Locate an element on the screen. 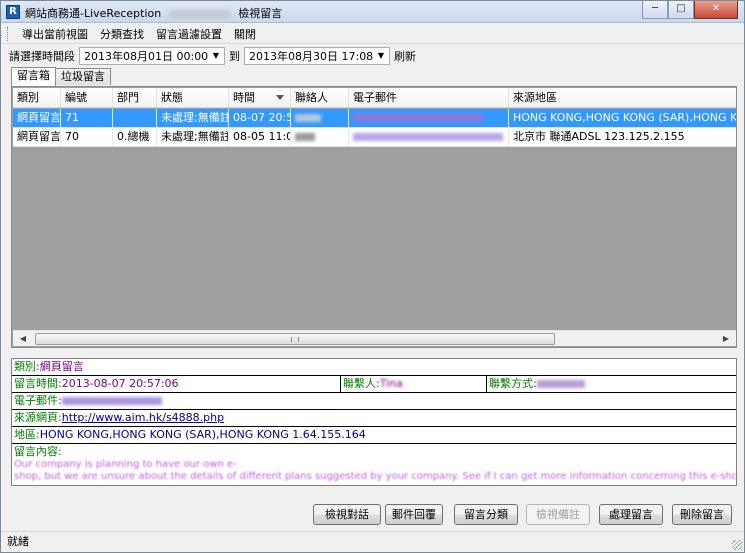 The height and width of the screenshot is (553, 745). tab-inbox: 留言箱 is located at coordinates (33, 76).